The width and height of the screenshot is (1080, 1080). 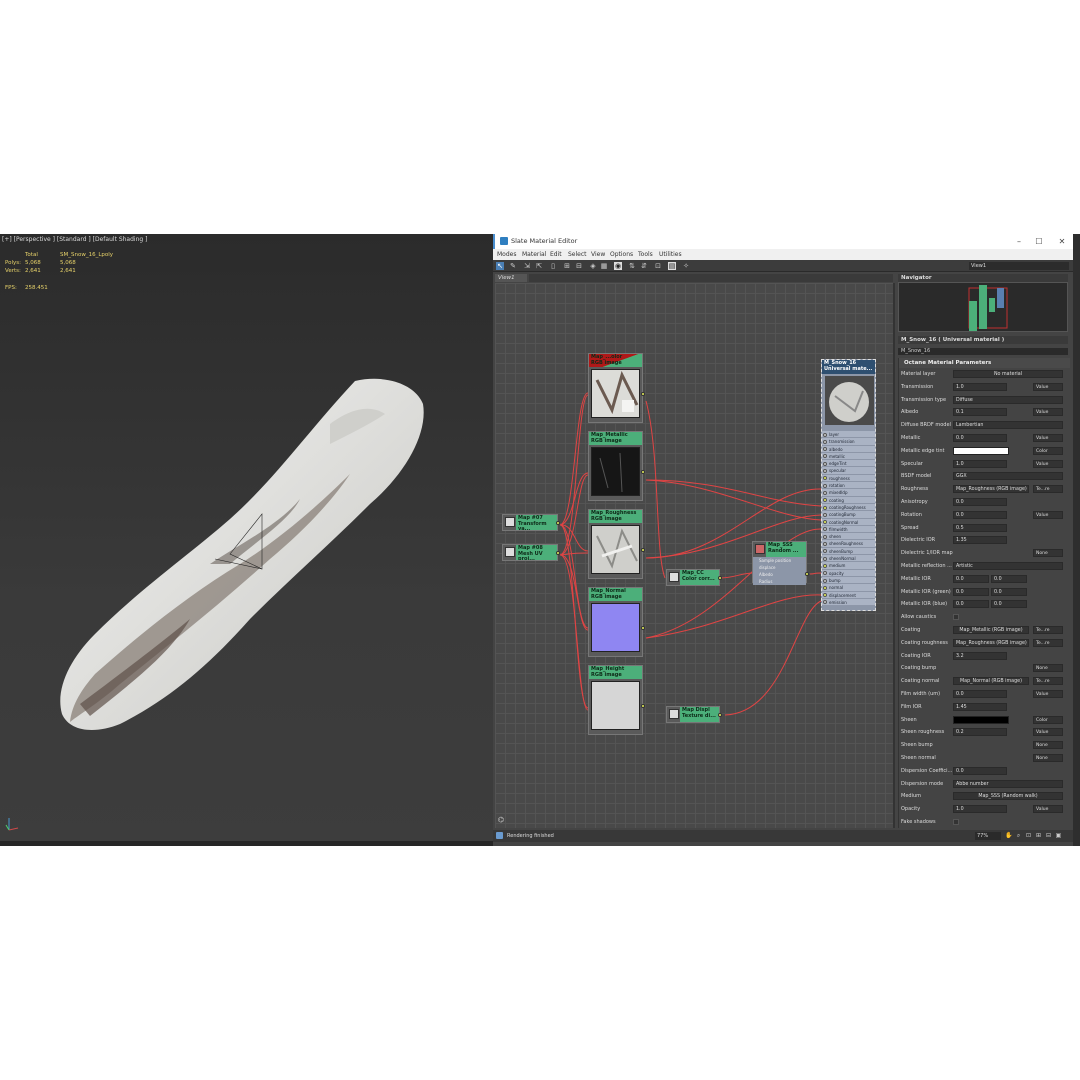 I want to click on color-swatch, so click(x=981, y=450).